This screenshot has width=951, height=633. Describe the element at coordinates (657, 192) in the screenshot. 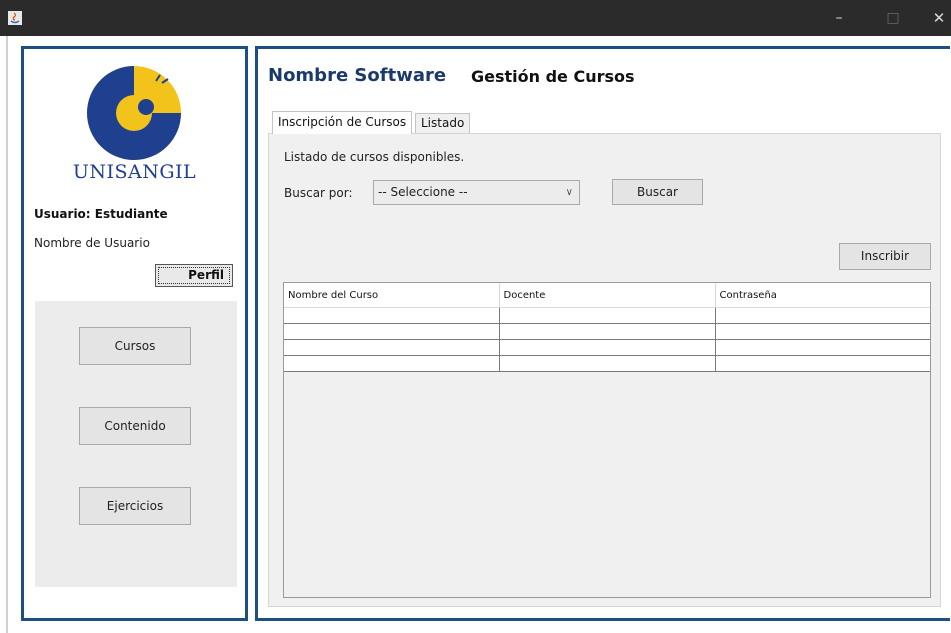

I see `search-button: Buscar` at that location.